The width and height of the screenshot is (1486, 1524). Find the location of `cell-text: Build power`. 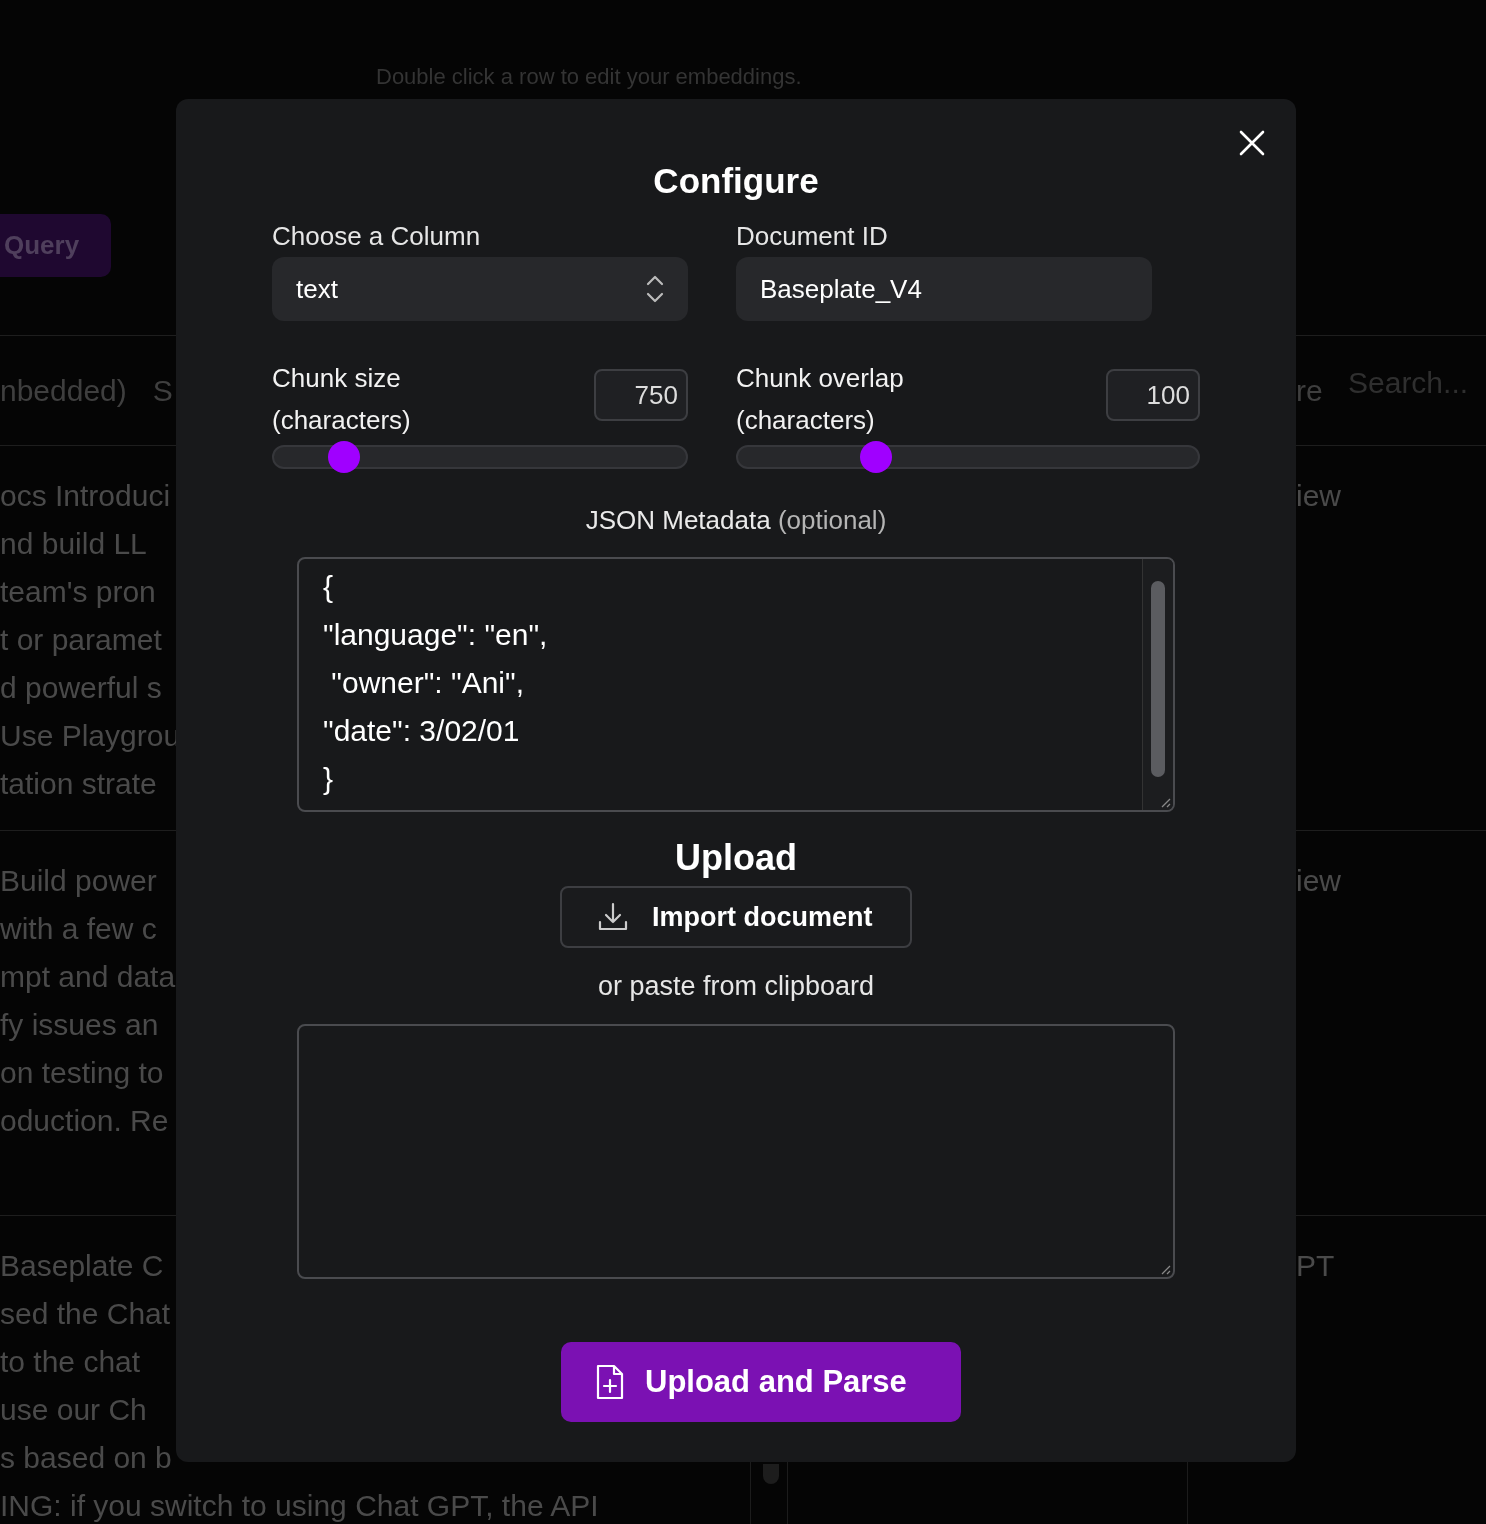

cell-text: Build power is located at coordinates (78, 881).